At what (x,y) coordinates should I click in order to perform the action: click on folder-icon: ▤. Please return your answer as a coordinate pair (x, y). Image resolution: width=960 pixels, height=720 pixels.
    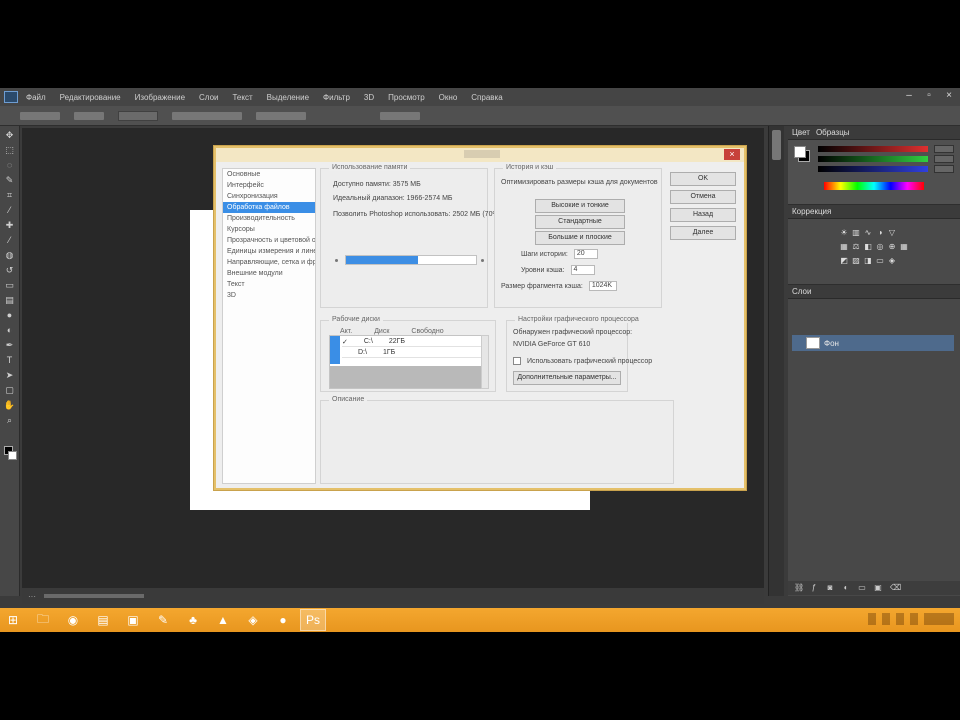
    Looking at the image, I should click on (103, 620).